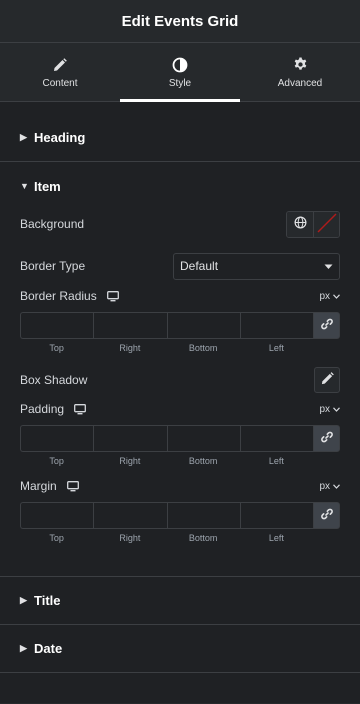  What do you see at coordinates (180, 296) in the screenshot?
I see `border-radius-header: Border Radius px` at bounding box center [180, 296].